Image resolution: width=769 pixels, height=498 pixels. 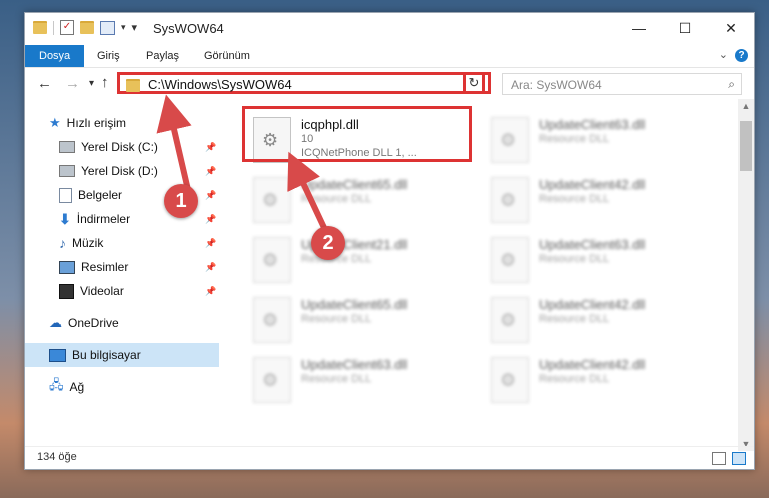 I want to click on annotation-arrows, so click(x=242, y=164).